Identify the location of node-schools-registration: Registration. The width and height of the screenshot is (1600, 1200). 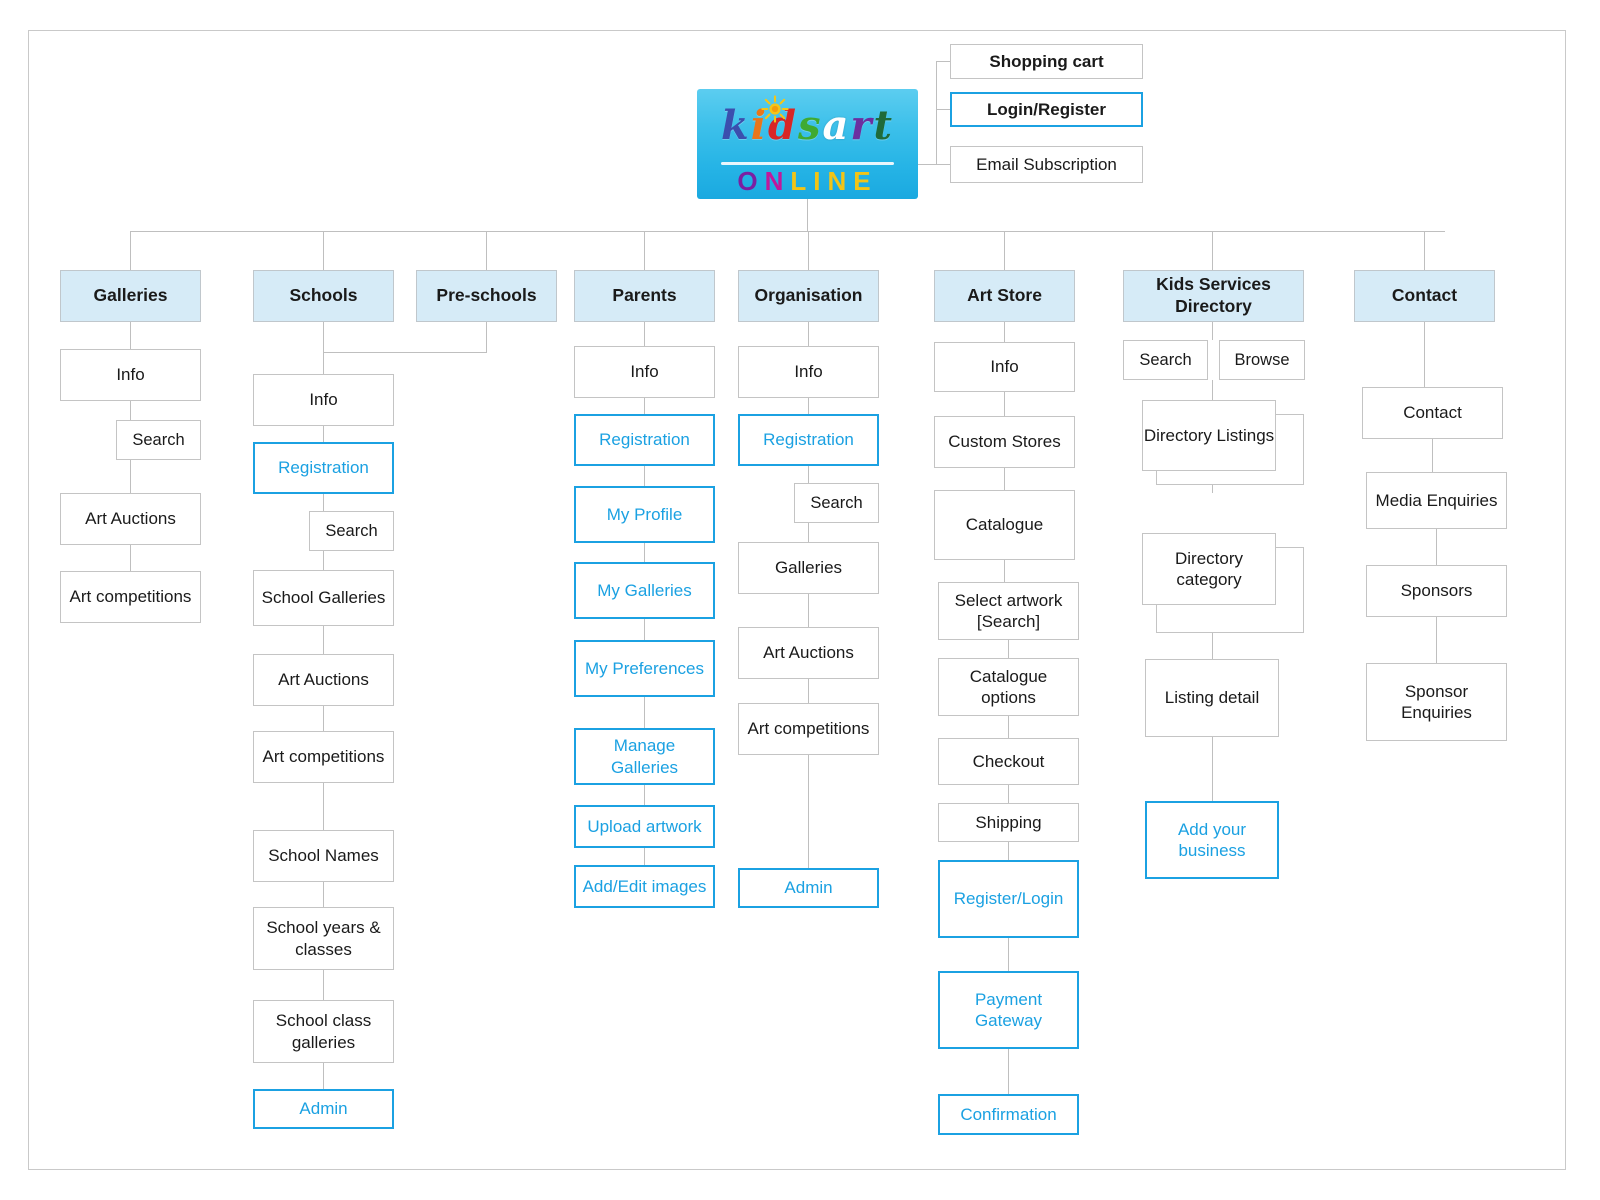
(323, 468).